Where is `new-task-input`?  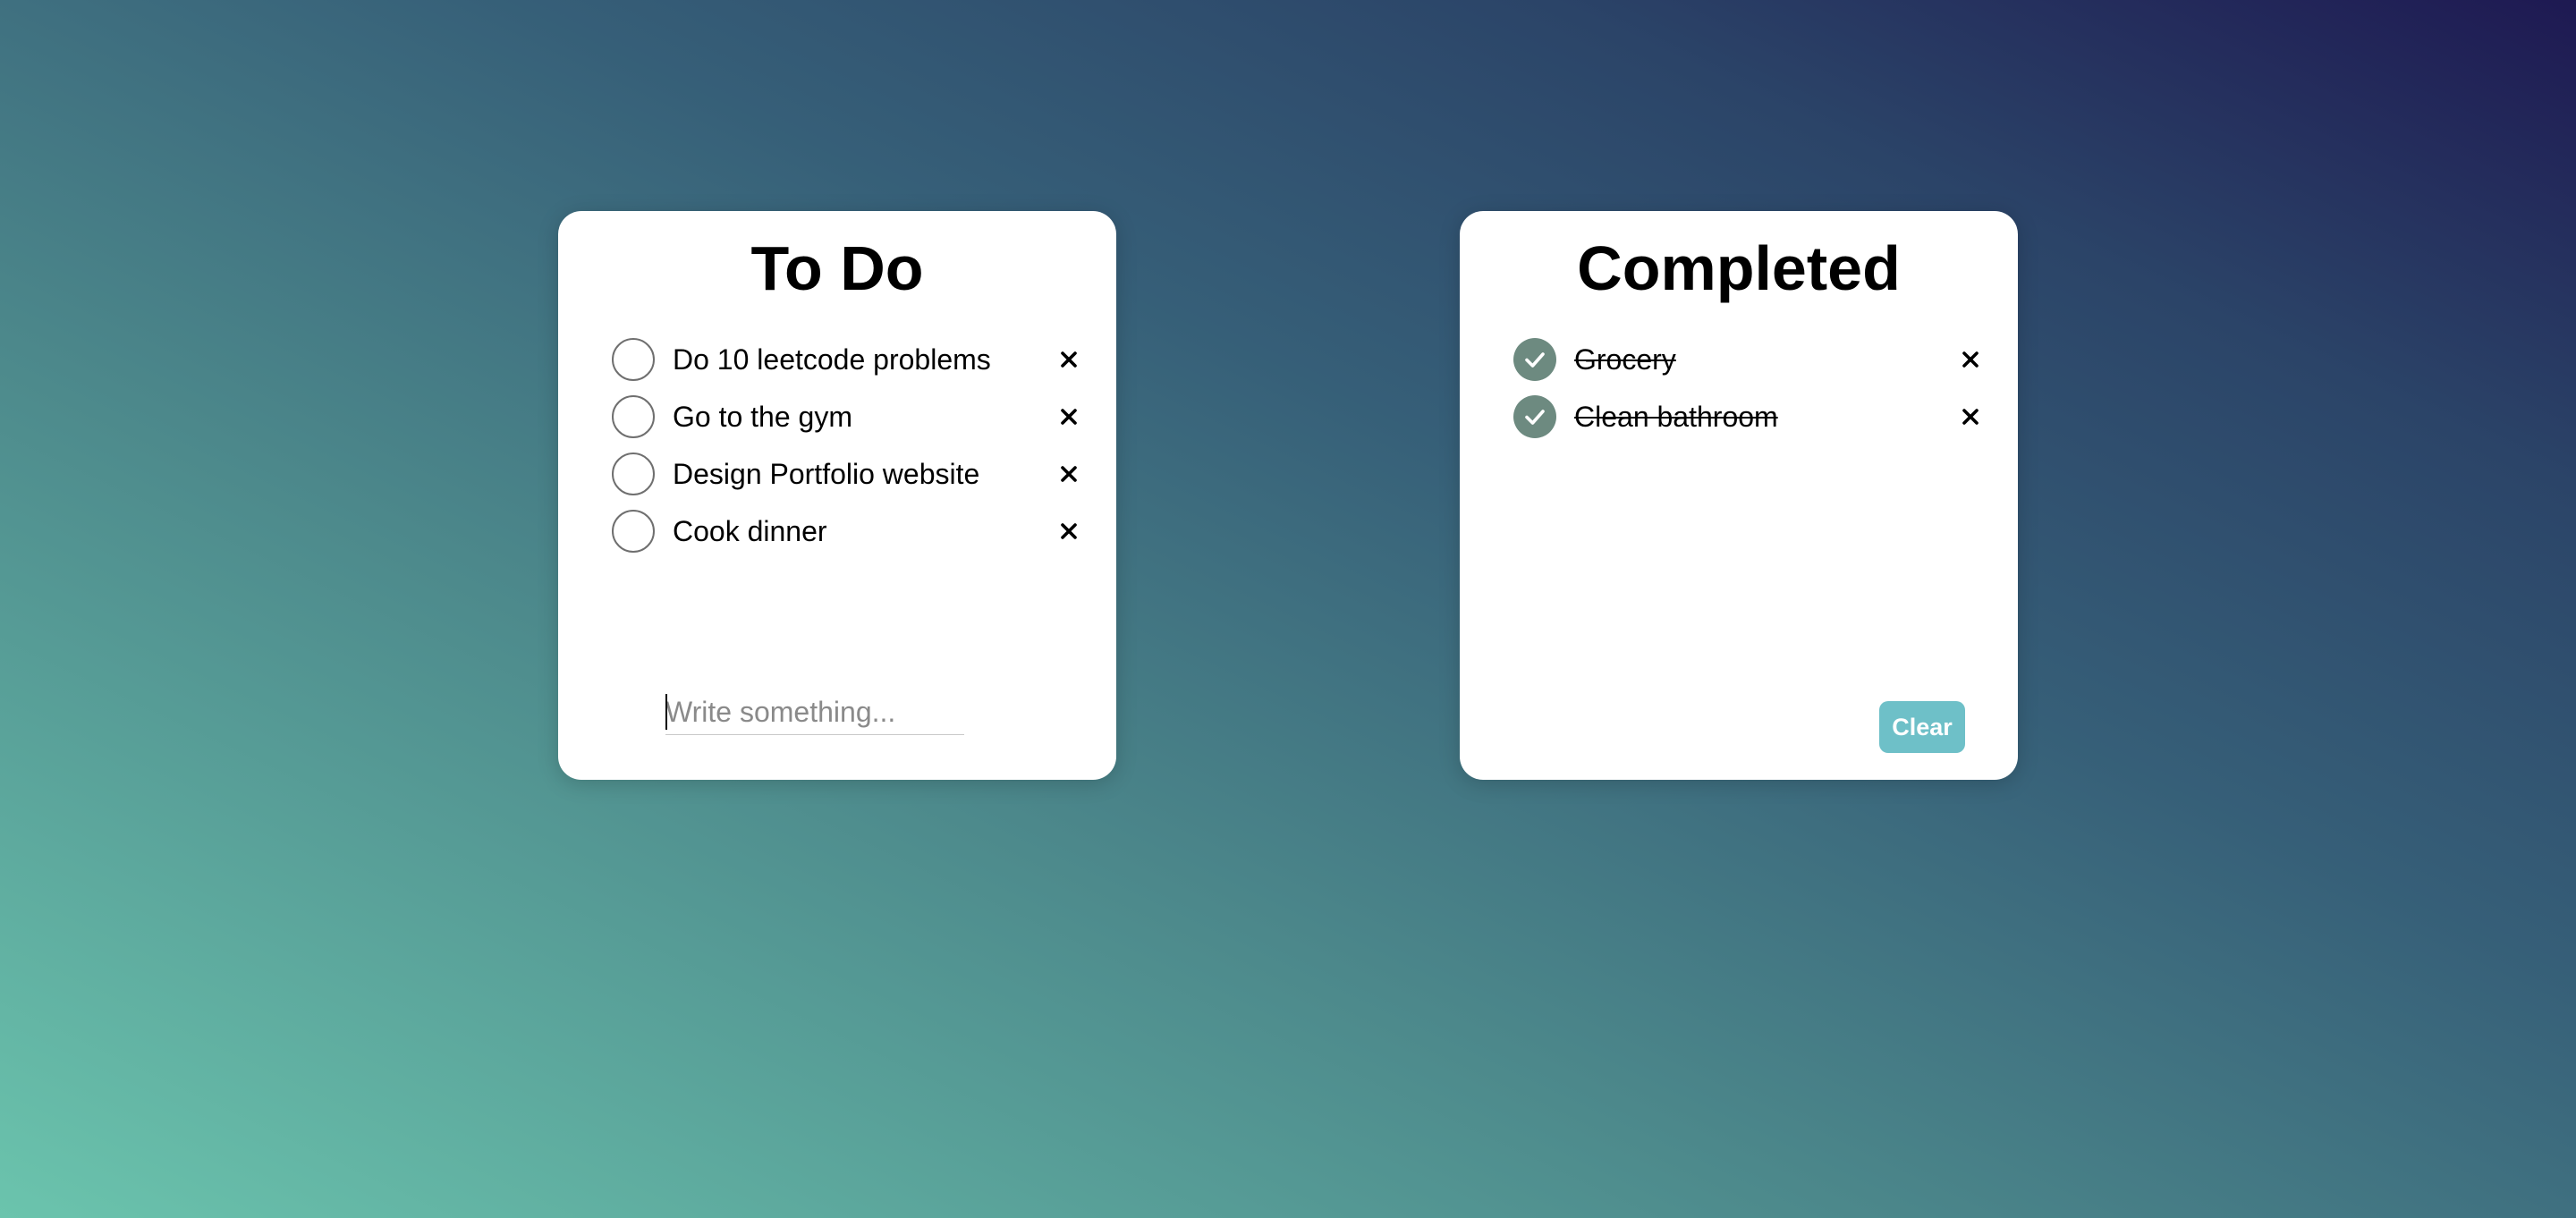 new-task-input is located at coordinates (814, 712).